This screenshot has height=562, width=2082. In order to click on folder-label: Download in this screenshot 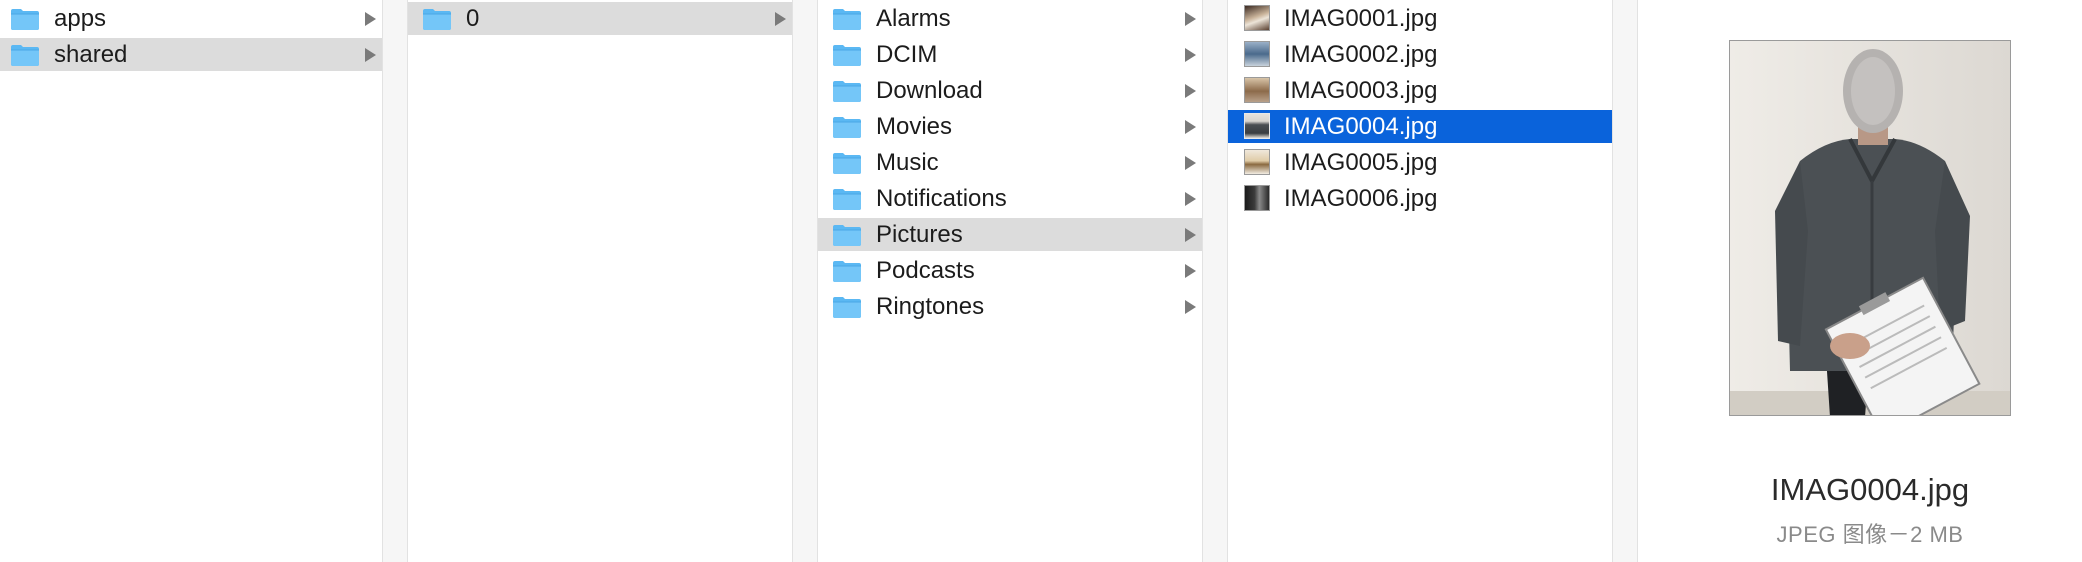, I will do `click(929, 90)`.